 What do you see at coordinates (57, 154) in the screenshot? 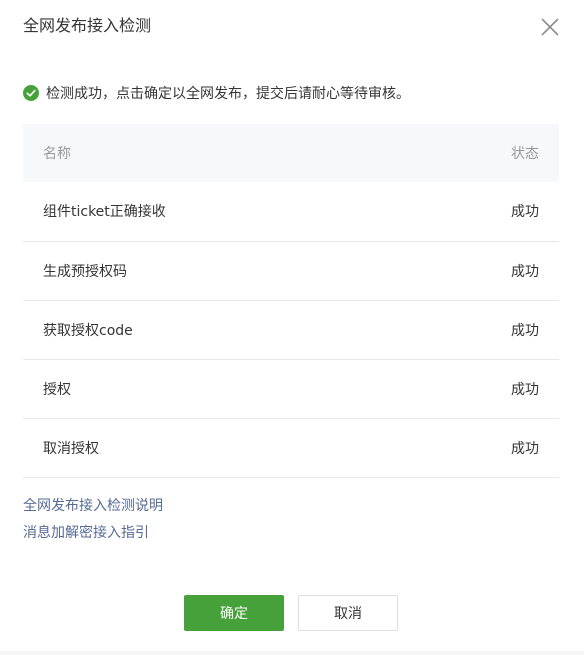
I see `header-name: 名称` at bounding box center [57, 154].